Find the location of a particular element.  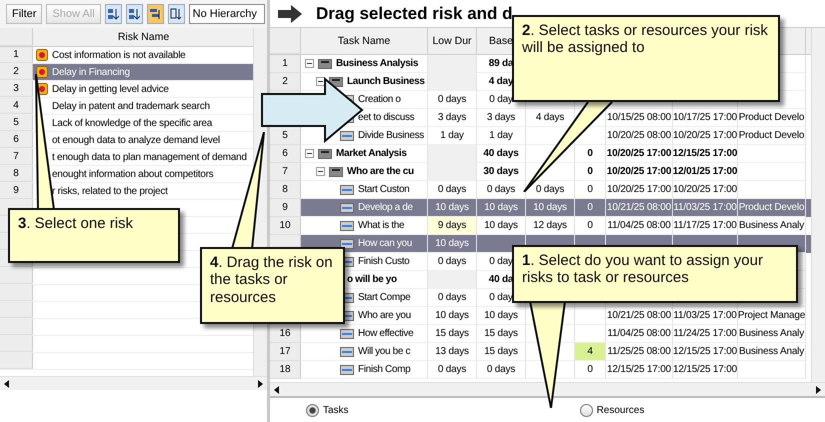

task-name: Develop a de is located at coordinates (385, 207).